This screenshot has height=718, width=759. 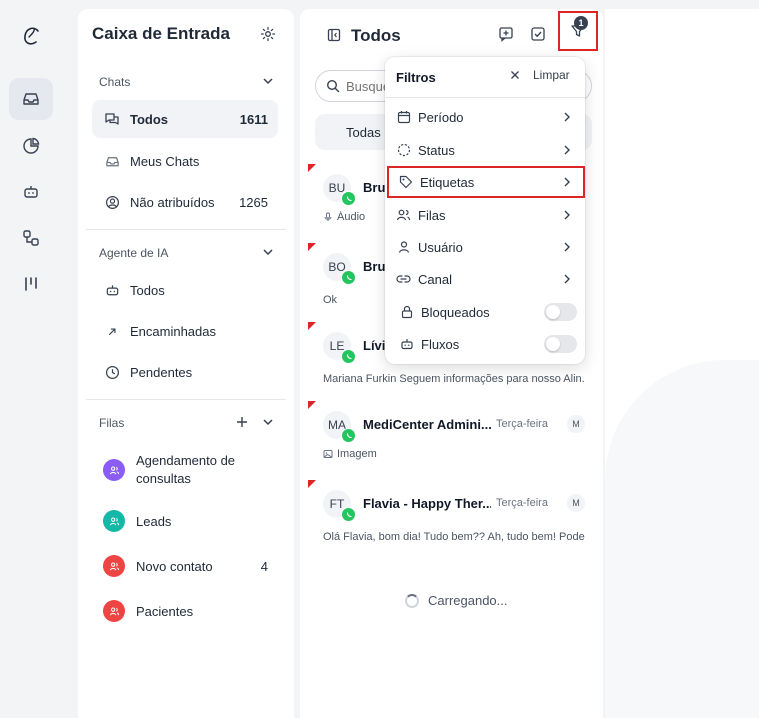 What do you see at coordinates (506, 34) in the screenshot?
I see `new-chat-icon` at bounding box center [506, 34].